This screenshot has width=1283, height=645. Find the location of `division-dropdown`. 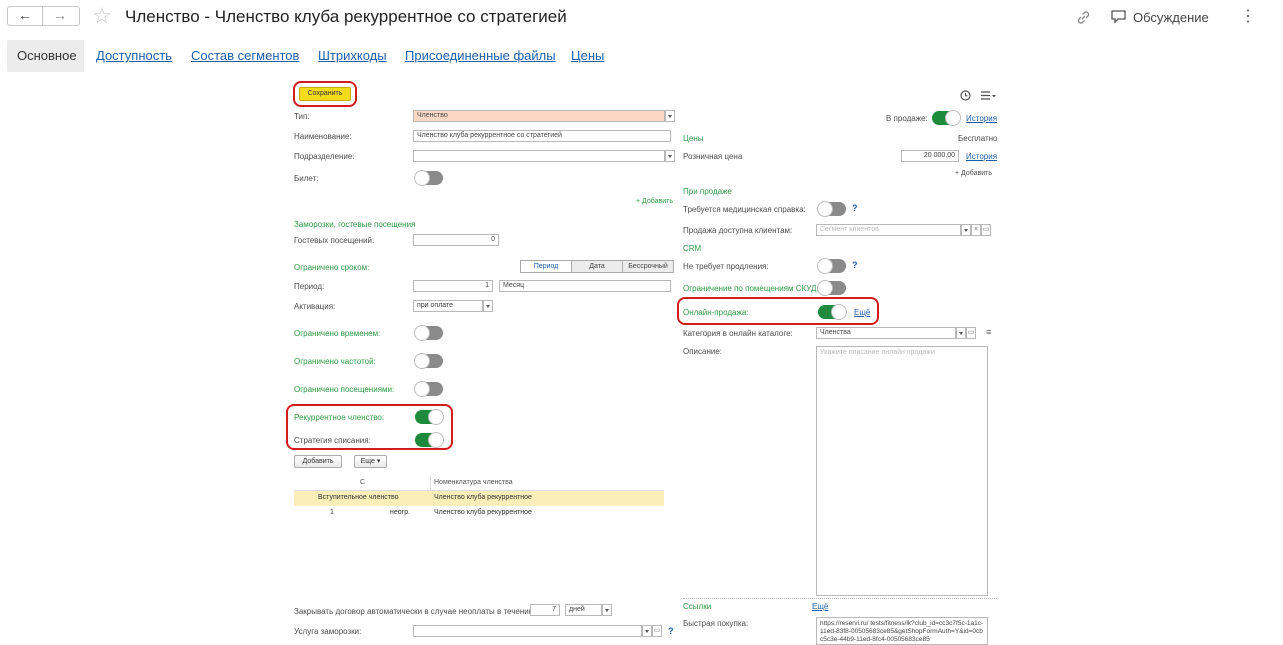

division-dropdown is located at coordinates (670, 156).